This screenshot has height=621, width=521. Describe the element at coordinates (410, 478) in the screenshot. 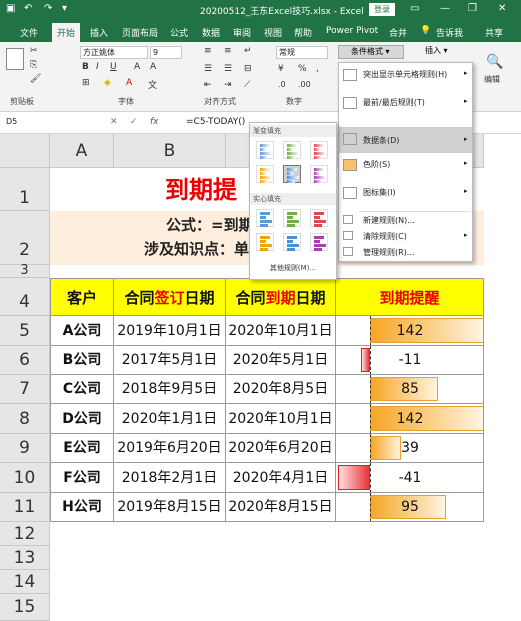

I see `reminder-cell: -41` at that location.